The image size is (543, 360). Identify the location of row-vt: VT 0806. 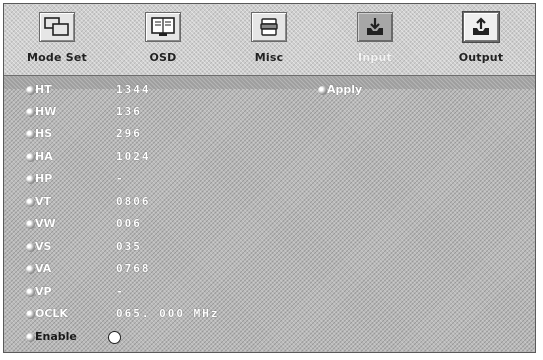
(134, 203).